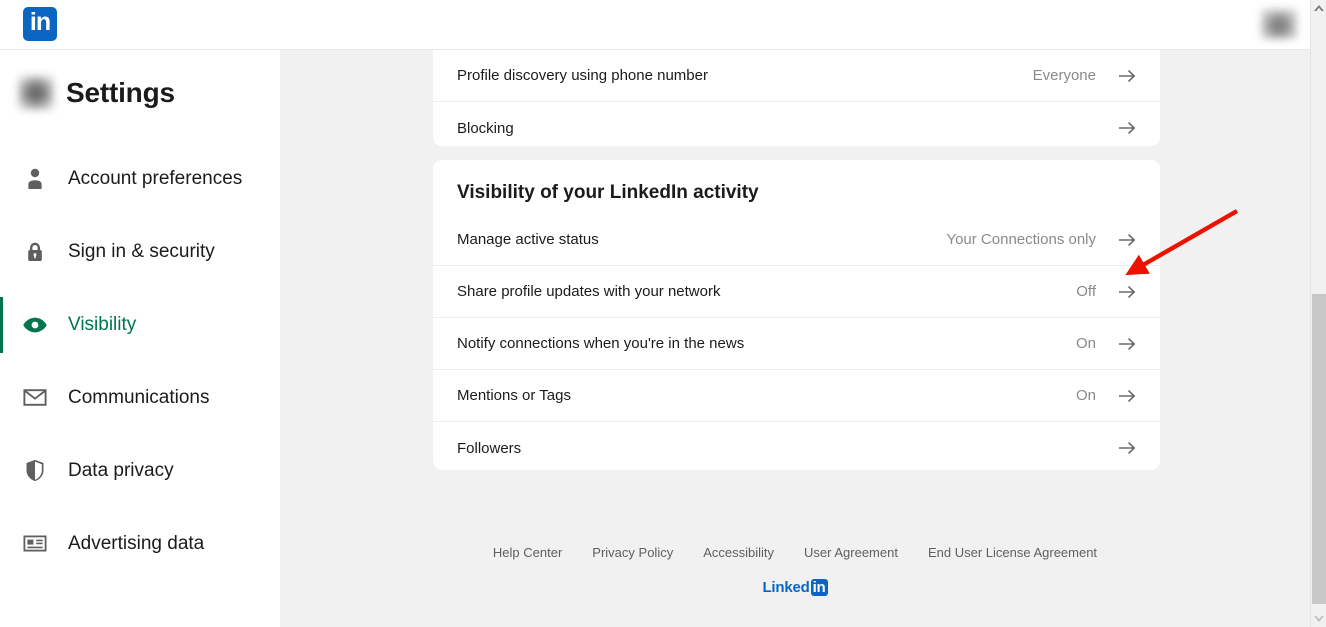 This screenshot has width=1326, height=627. I want to click on sidebar-item-data-privacy: Data privacy, so click(140, 470).